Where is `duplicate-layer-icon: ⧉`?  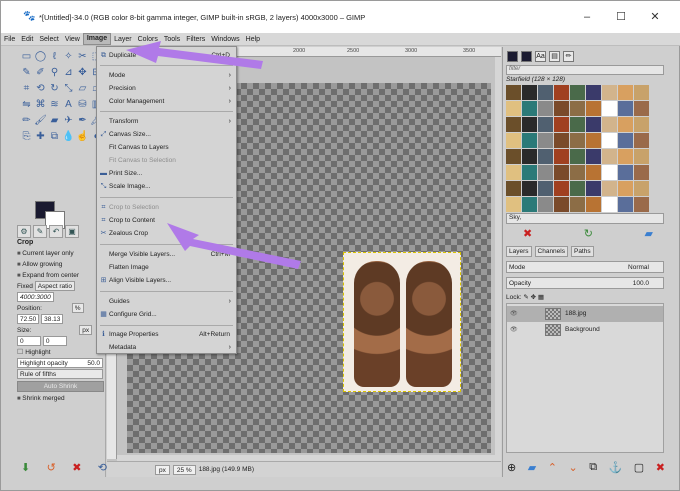 duplicate-layer-icon: ⧉ is located at coordinates (593, 467).